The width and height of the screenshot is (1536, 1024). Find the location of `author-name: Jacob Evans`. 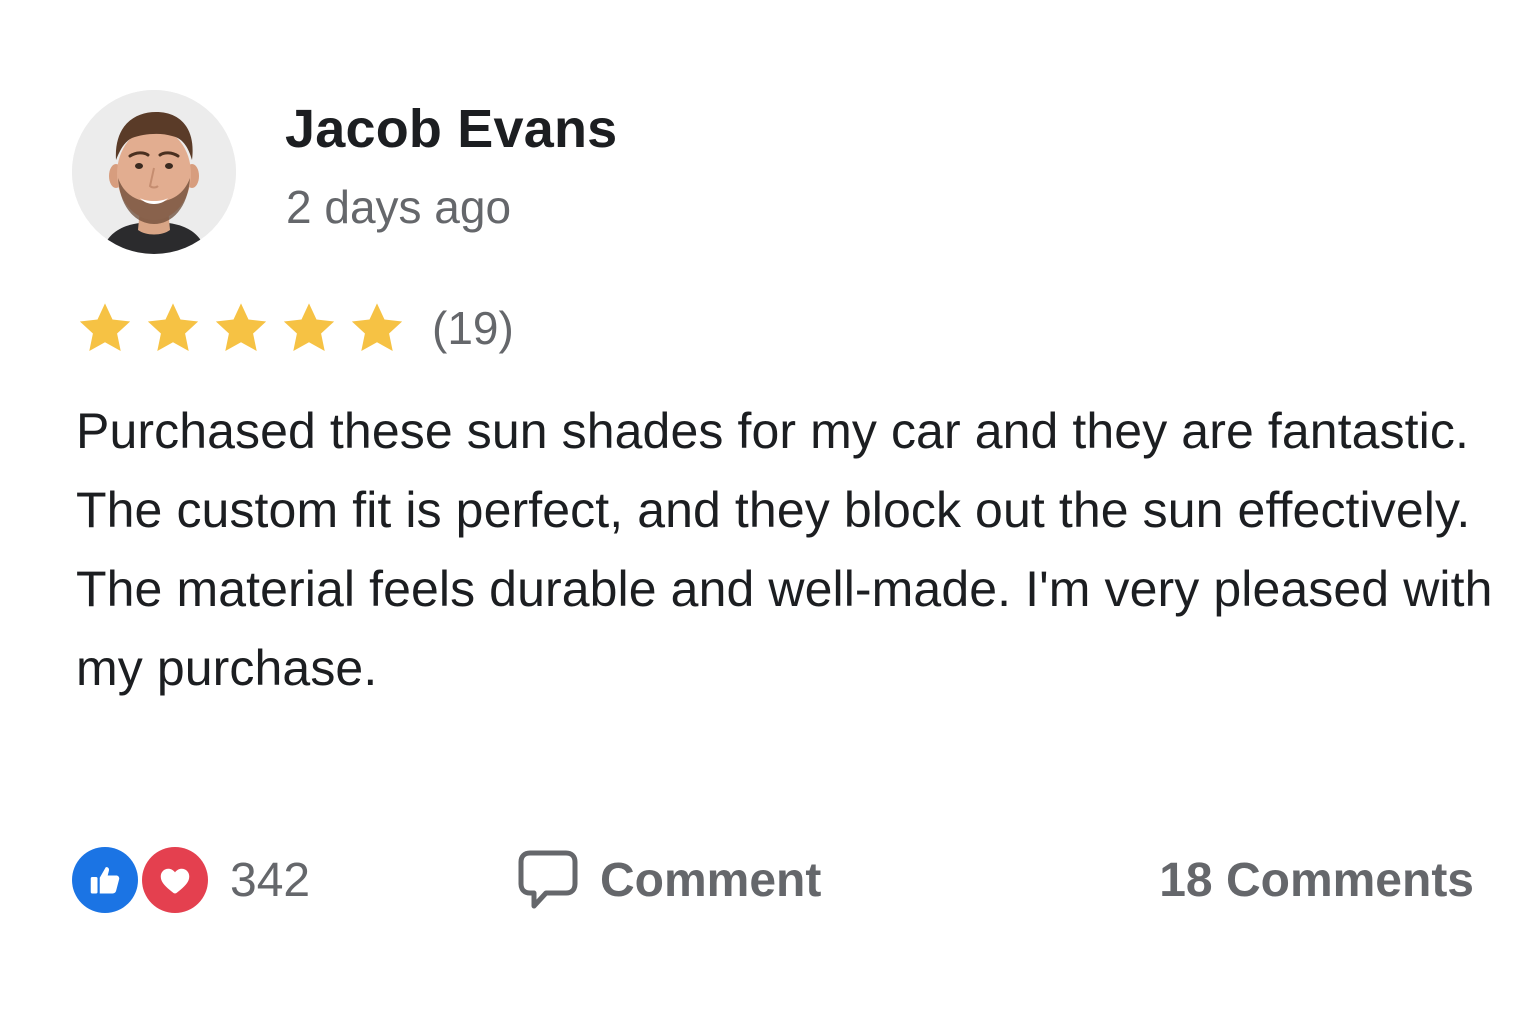

author-name: Jacob Evans is located at coordinates (451, 129).